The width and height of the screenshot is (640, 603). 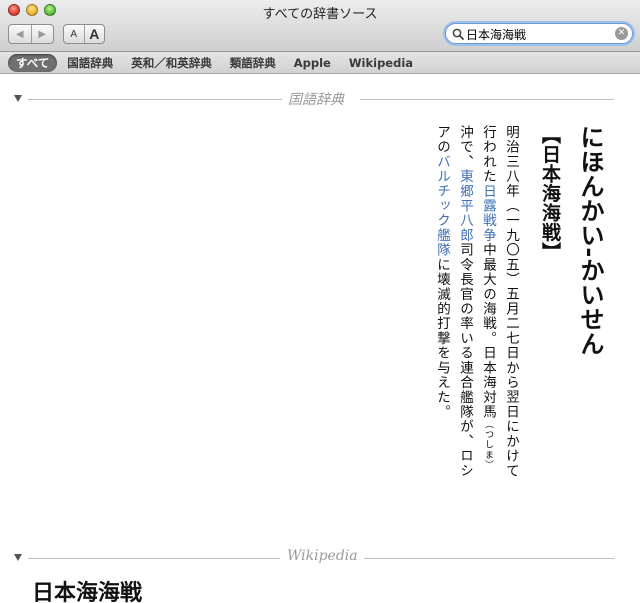 I want to click on window-toolbar: すべての辞書ソース ◀ ▶ A A ✕, so click(x=320, y=26).